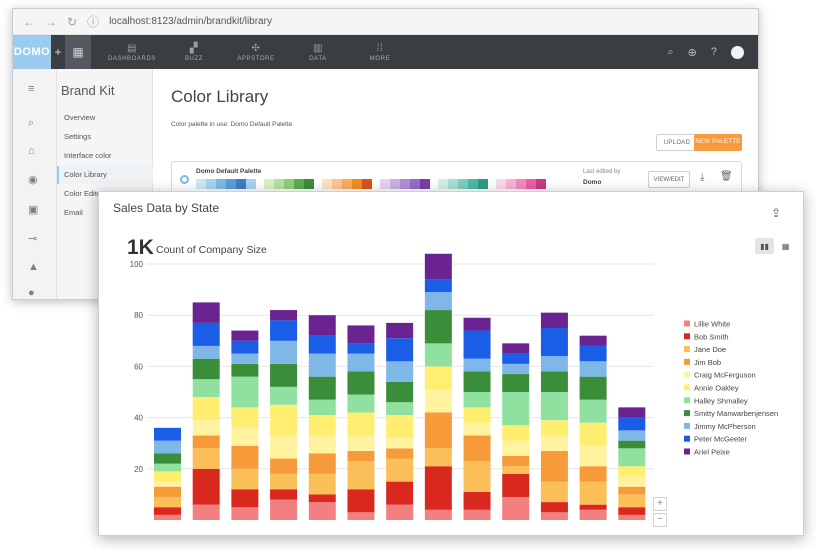 The height and width of the screenshot is (550, 816). Describe the element at coordinates (692, 52) in the screenshot. I see `add-icon: ⊕` at that location.